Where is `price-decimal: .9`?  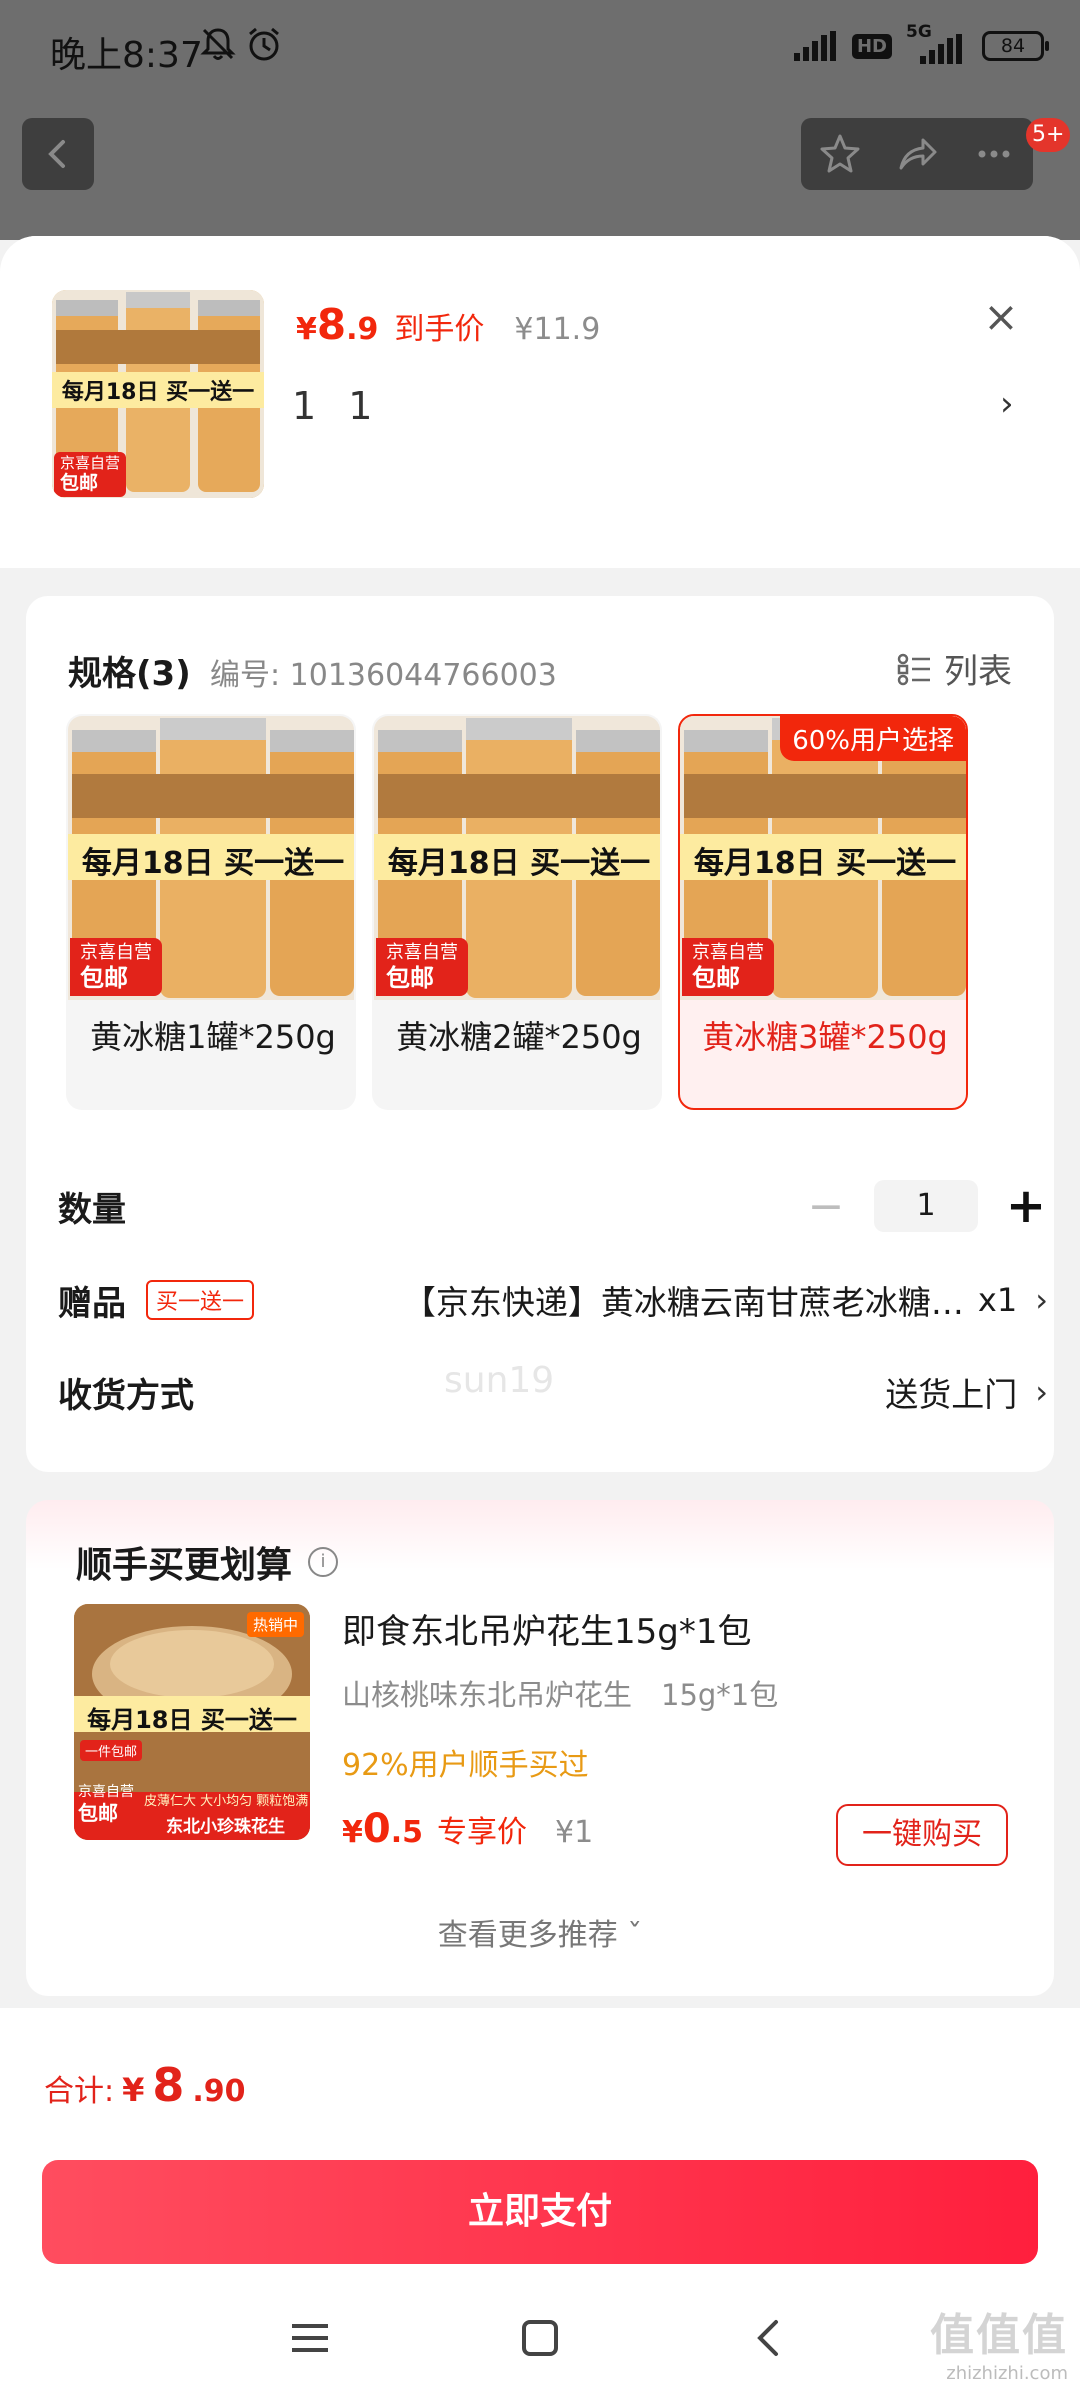 price-decimal: .9 is located at coordinates (362, 329).